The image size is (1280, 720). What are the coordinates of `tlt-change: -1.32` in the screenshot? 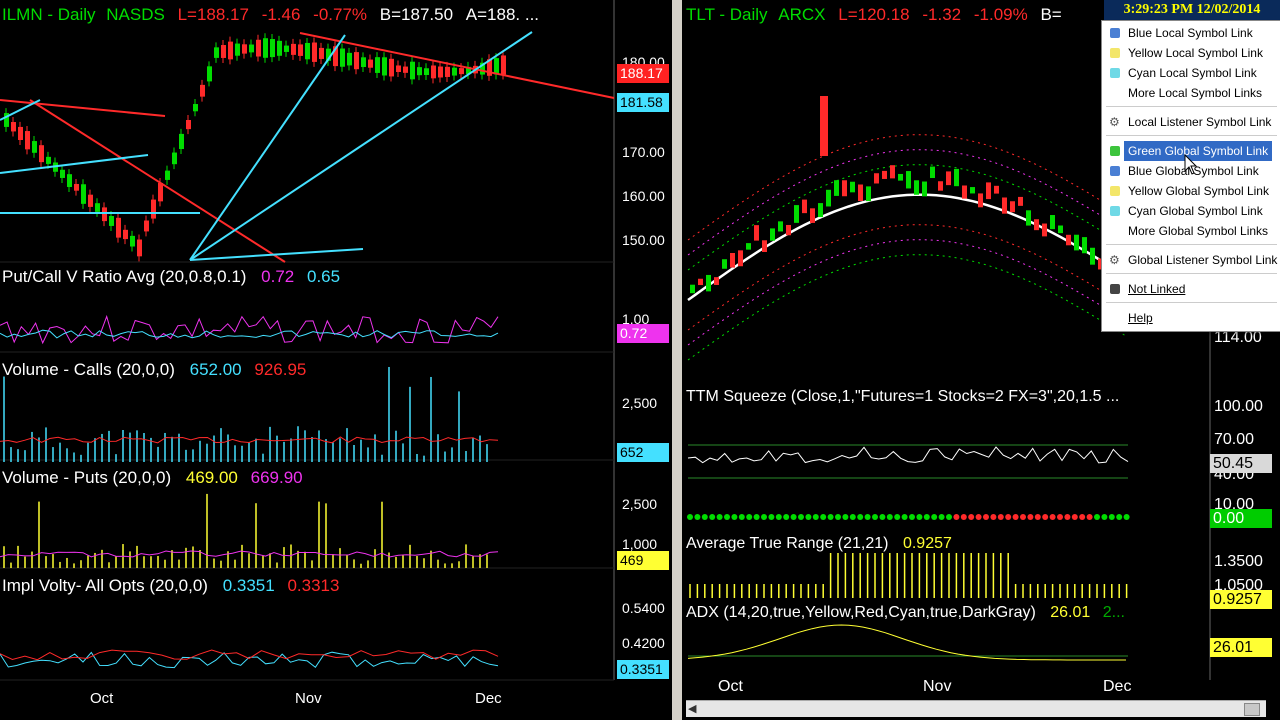 It's located at (942, 14).